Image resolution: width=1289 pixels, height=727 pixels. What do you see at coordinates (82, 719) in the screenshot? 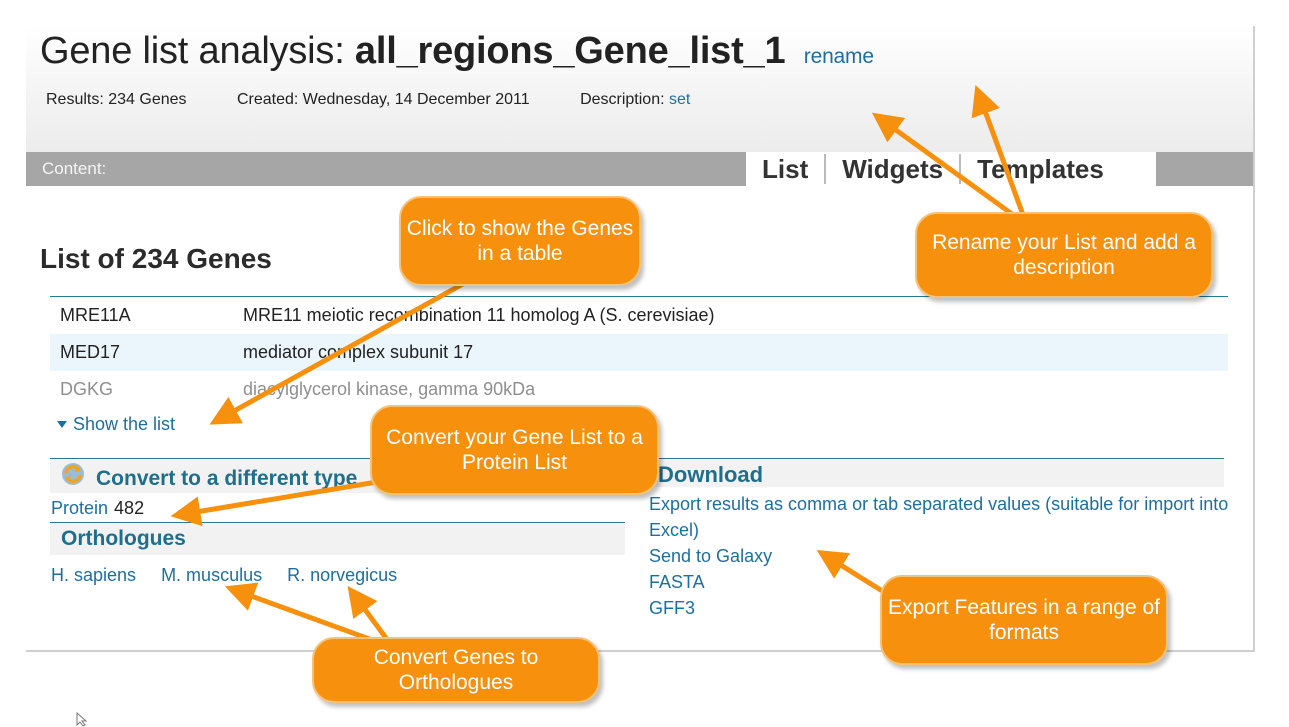
I see `mouse-cursor-icon` at bounding box center [82, 719].